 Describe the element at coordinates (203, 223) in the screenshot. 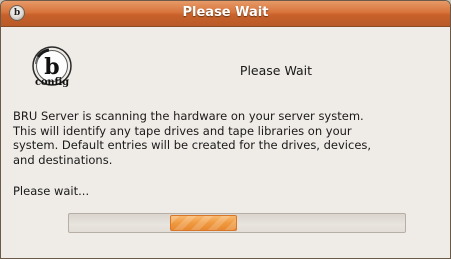

I see `progress-indicator` at that location.